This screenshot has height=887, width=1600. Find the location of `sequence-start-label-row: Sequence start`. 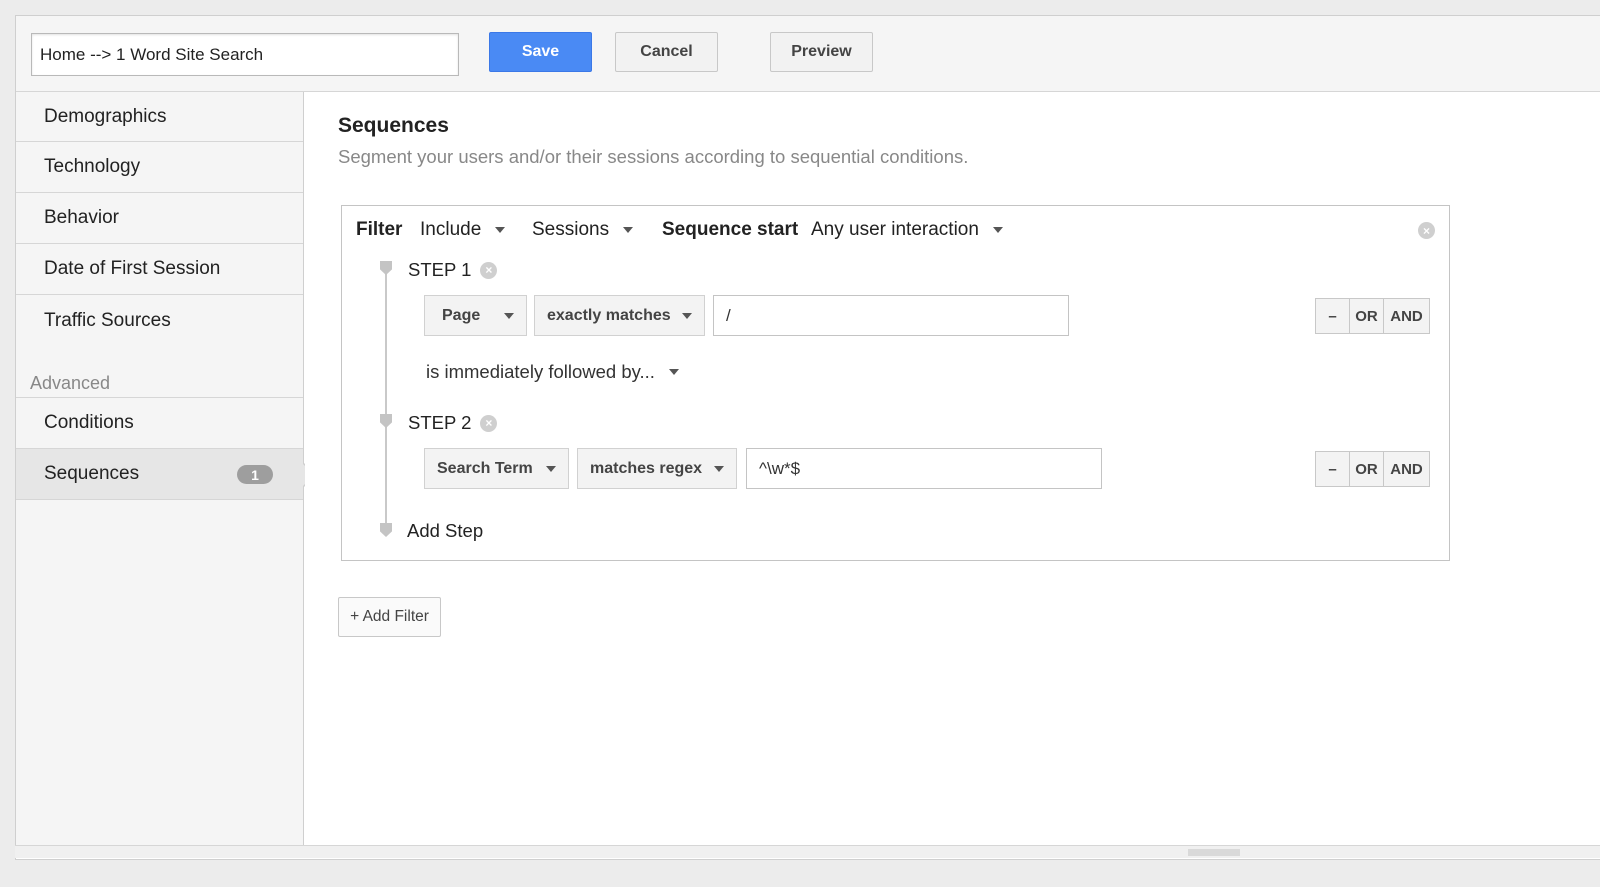

sequence-start-label-row: Sequence start is located at coordinates (730, 230).